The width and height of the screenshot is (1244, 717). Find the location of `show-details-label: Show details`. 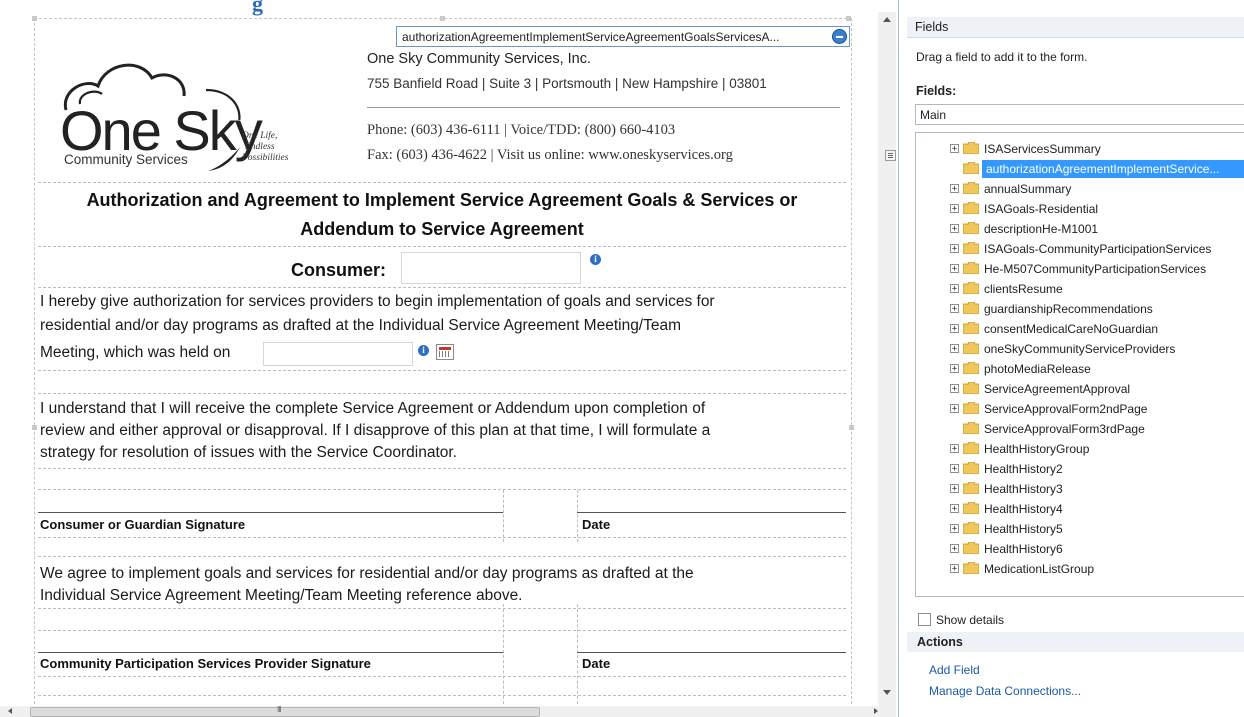

show-details-label: Show details is located at coordinates (970, 620).